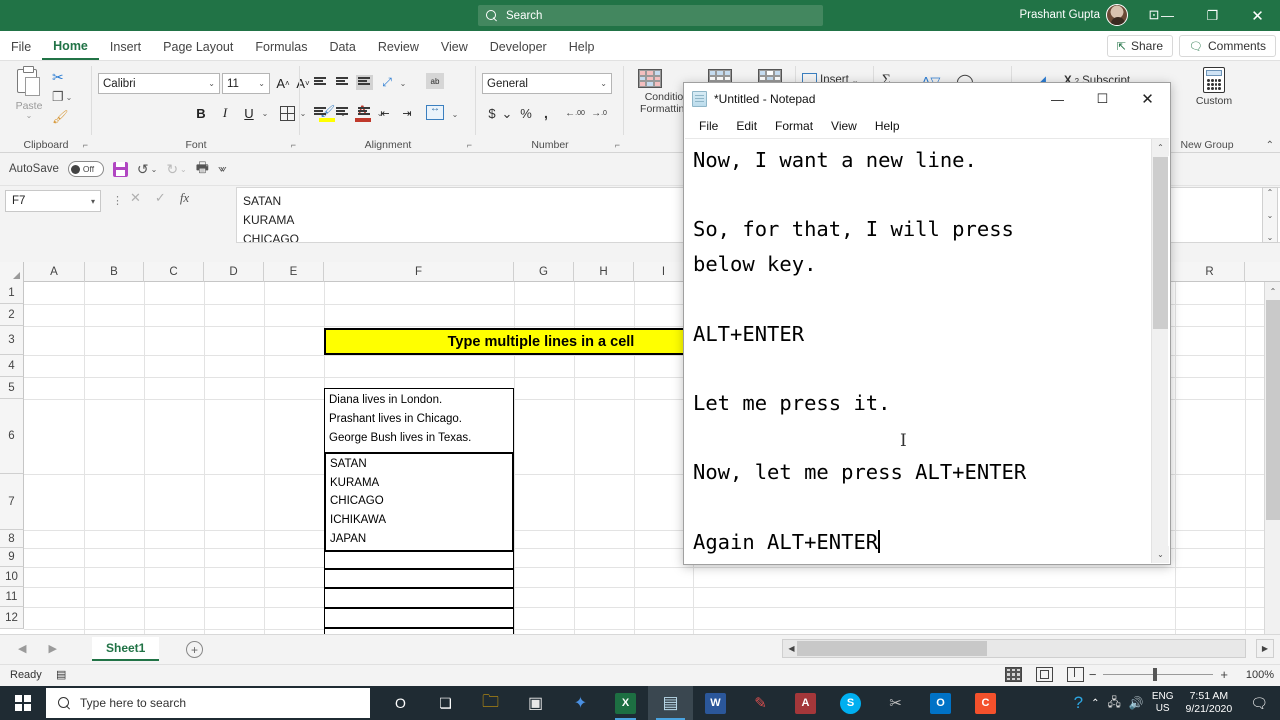  What do you see at coordinates (342, 112) in the screenshot?
I see `align-center-button` at bounding box center [342, 112].